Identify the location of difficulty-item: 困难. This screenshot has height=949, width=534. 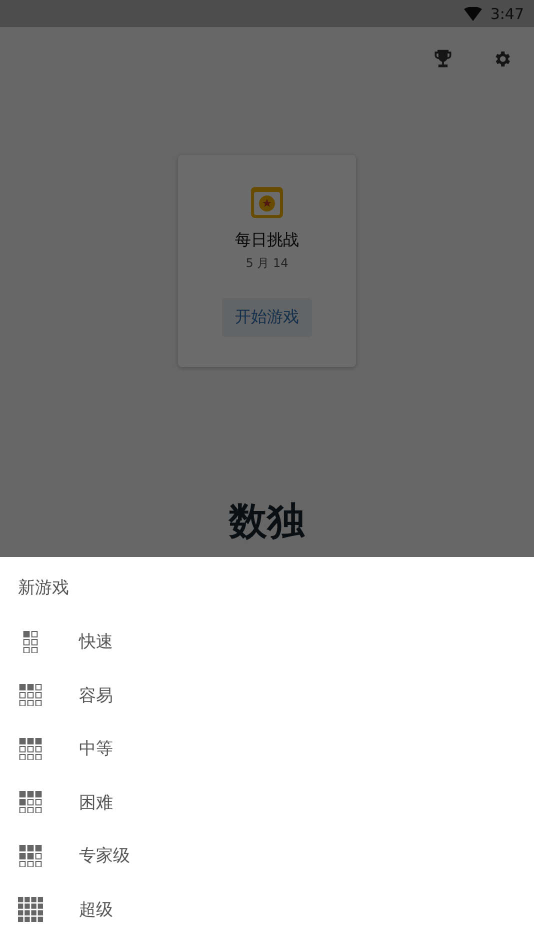
(267, 802).